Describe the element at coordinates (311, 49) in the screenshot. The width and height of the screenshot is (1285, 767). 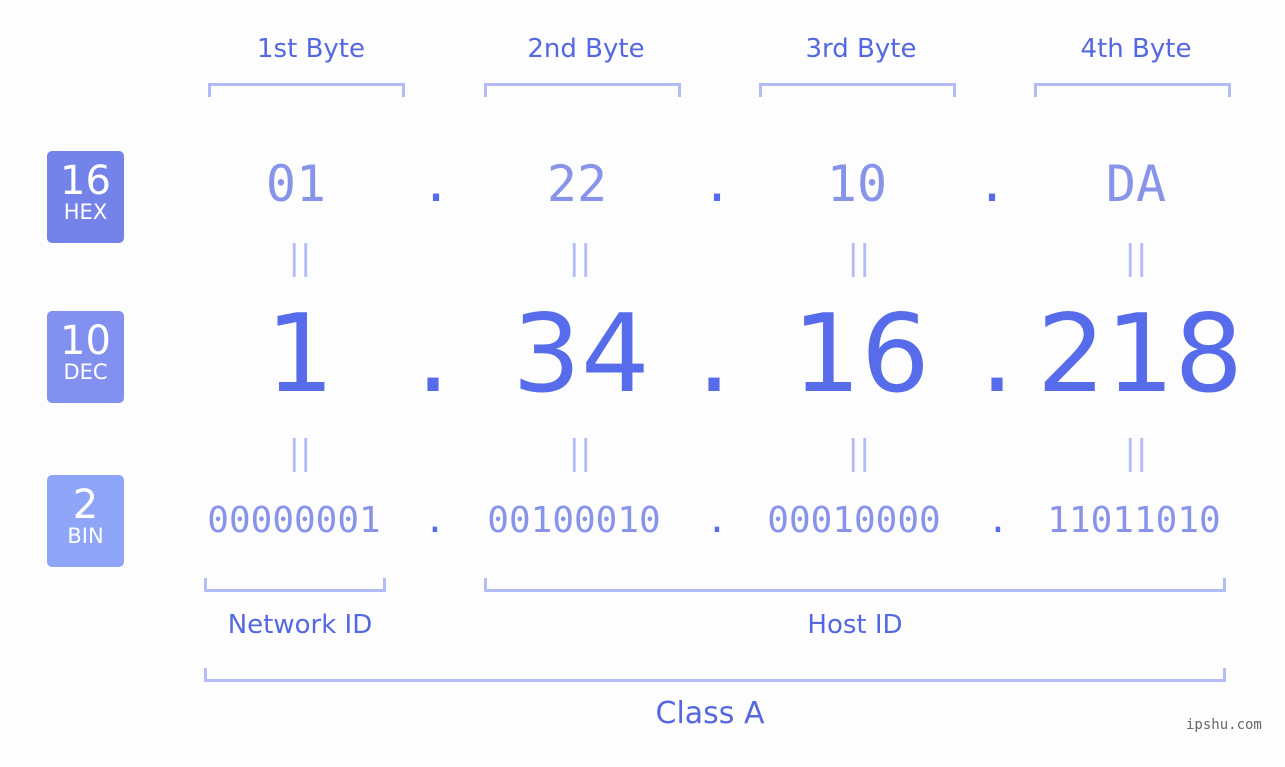
I see `byte-header-1: 1st Byte` at that location.